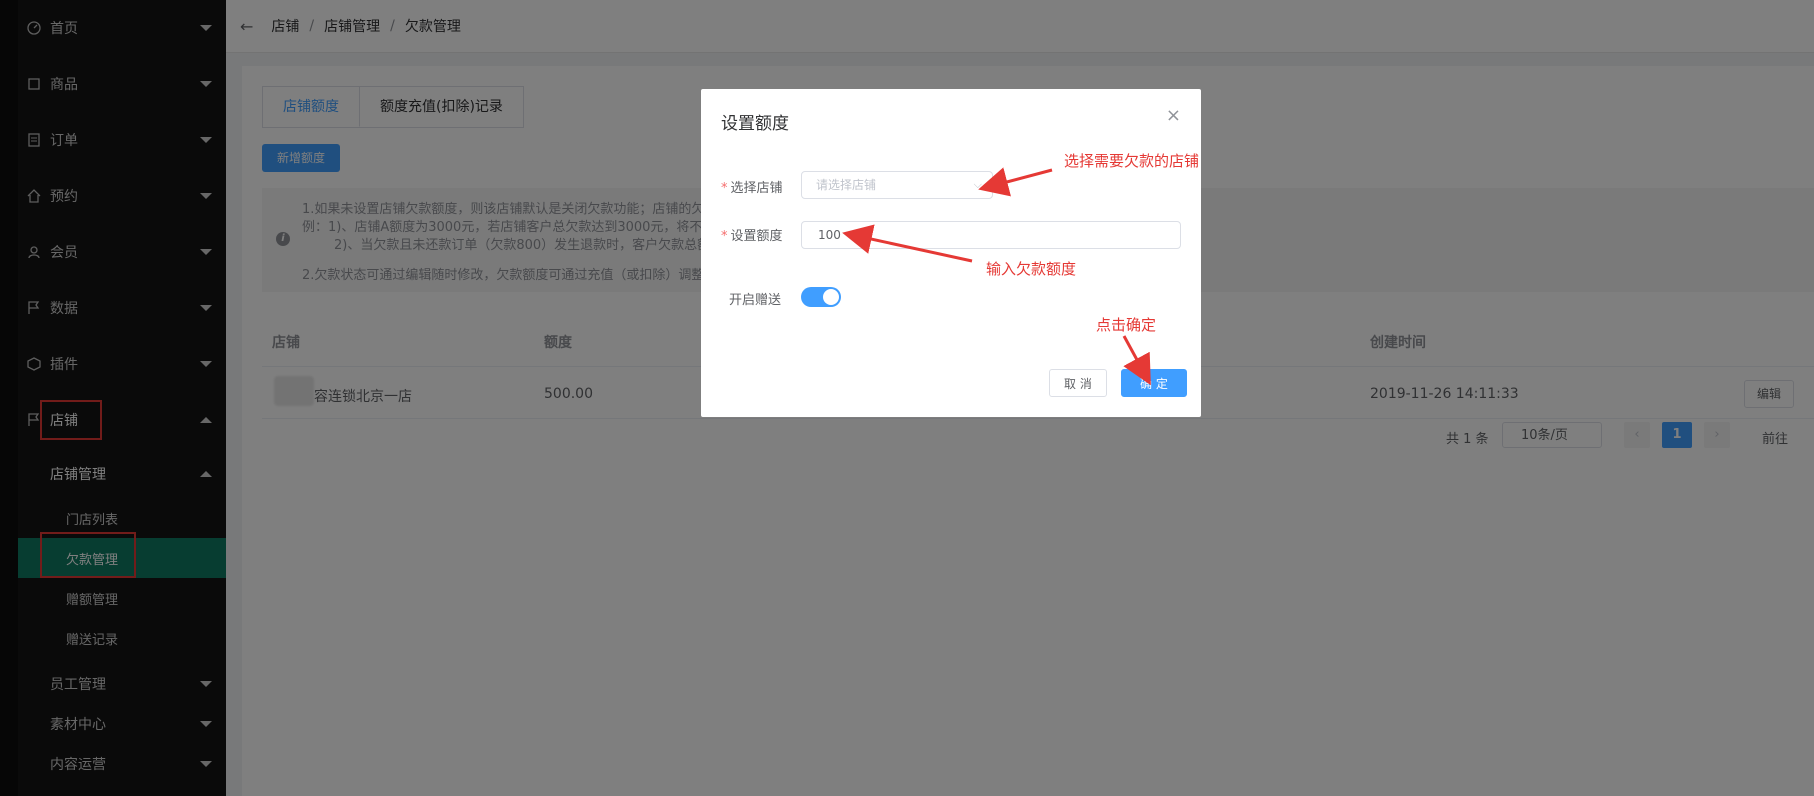 The height and width of the screenshot is (796, 1814). What do you see at coordinates (991, 235) in the screenshot?
I see `amount-input: 100` at bounding box center [991, 235].